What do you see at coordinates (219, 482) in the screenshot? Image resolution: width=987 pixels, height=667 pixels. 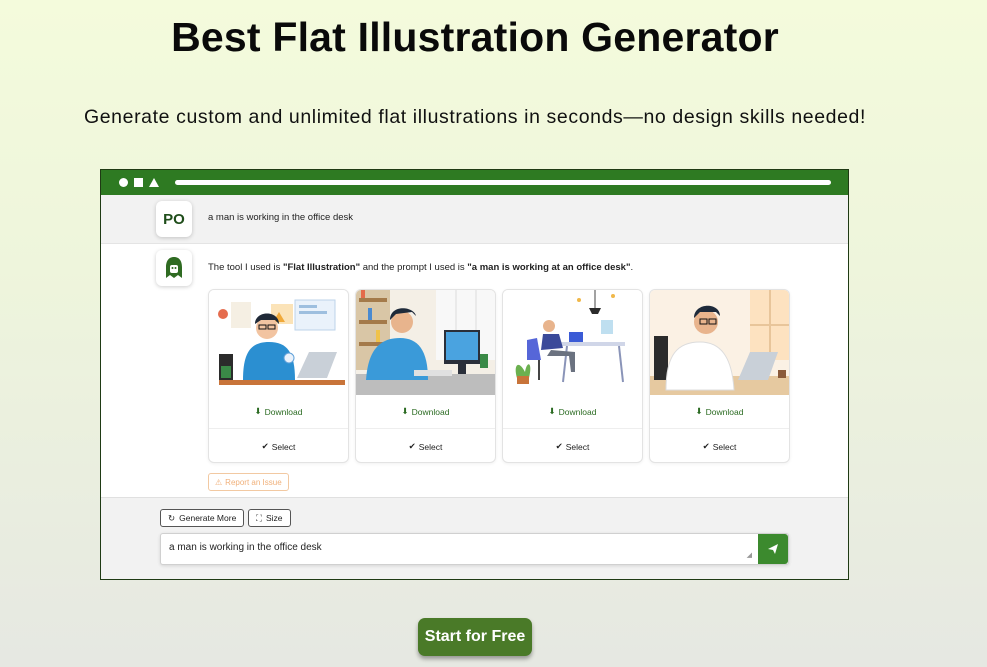 I see `flag-icon: ⚠` at bounding box center [219, 482].